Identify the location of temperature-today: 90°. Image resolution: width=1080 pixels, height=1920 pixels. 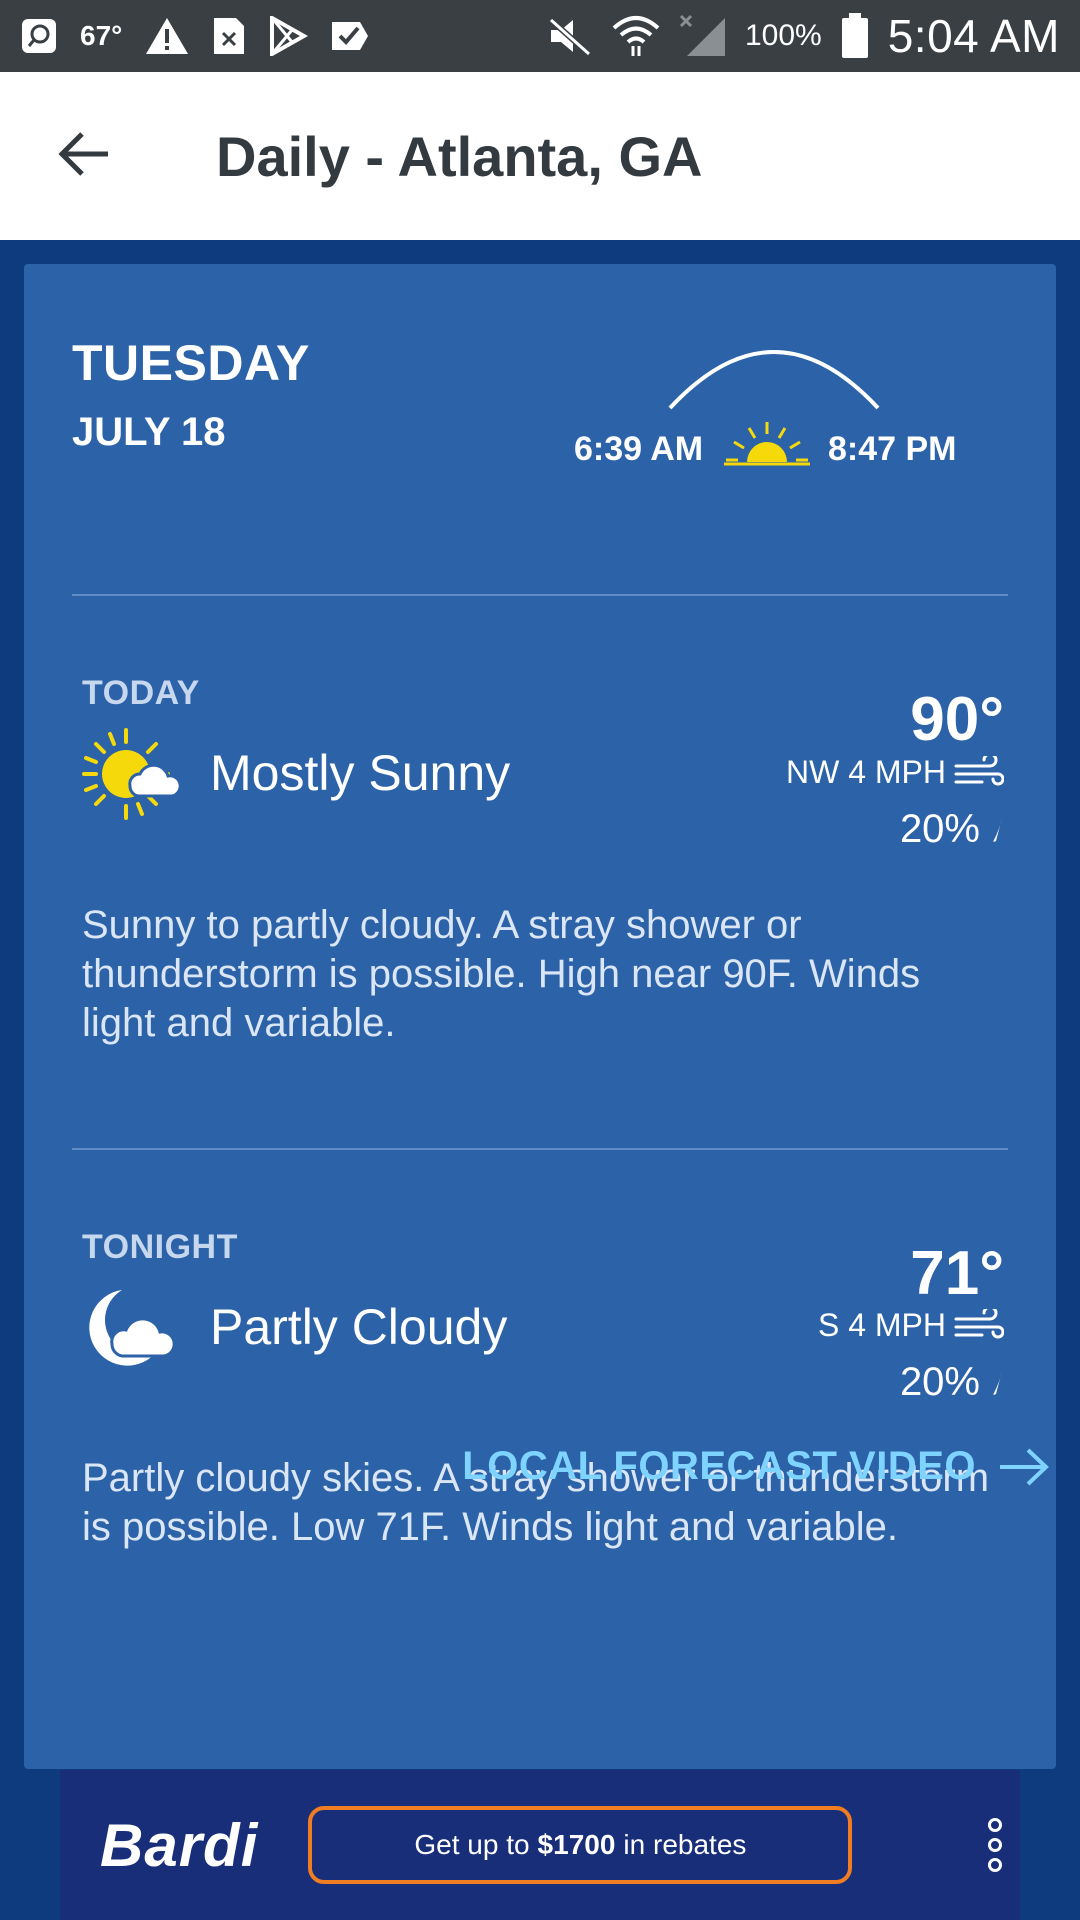
(957, 719).